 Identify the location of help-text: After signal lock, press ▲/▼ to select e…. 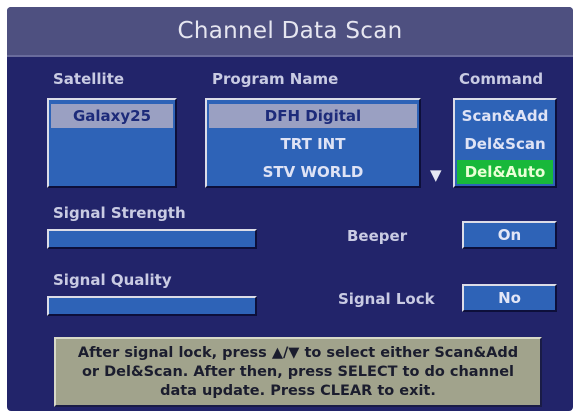
(298, 371).